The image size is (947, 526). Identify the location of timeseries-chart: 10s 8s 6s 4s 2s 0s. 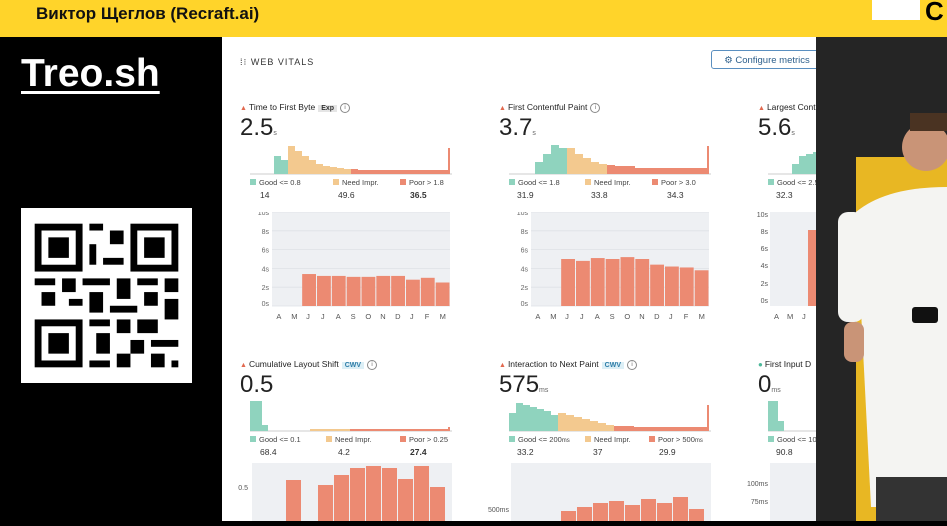
(354, 260).